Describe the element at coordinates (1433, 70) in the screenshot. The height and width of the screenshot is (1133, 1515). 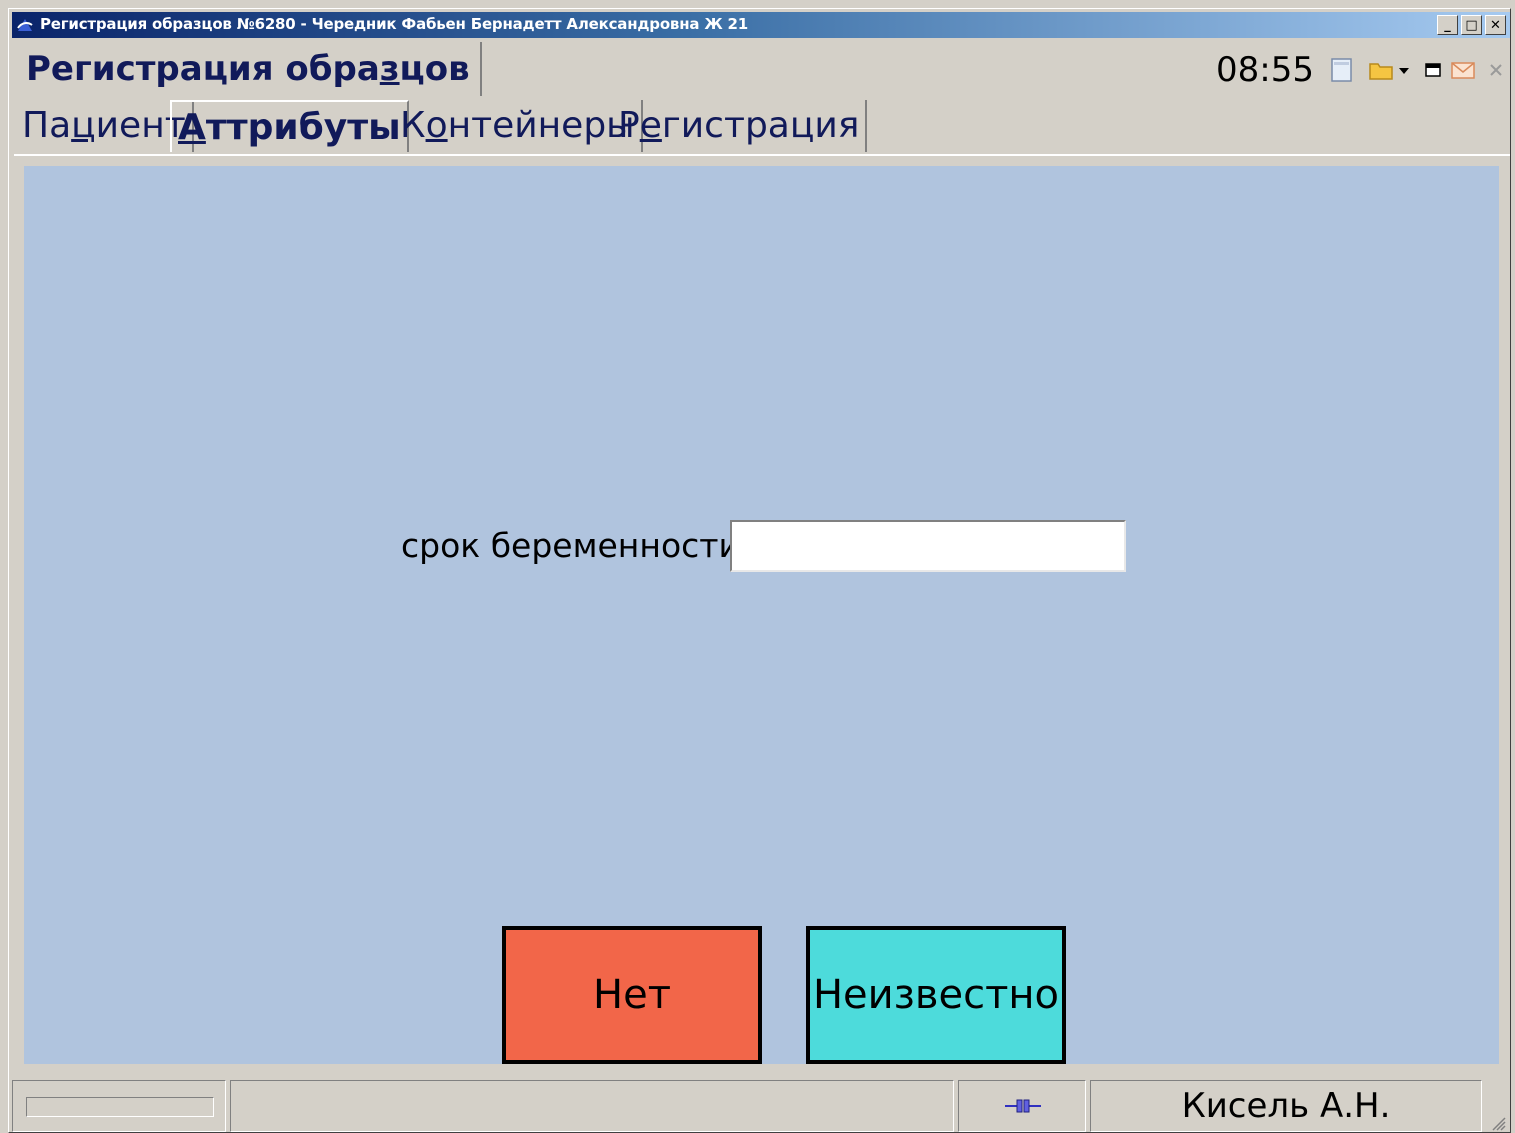
I see `window-icon` at that location.